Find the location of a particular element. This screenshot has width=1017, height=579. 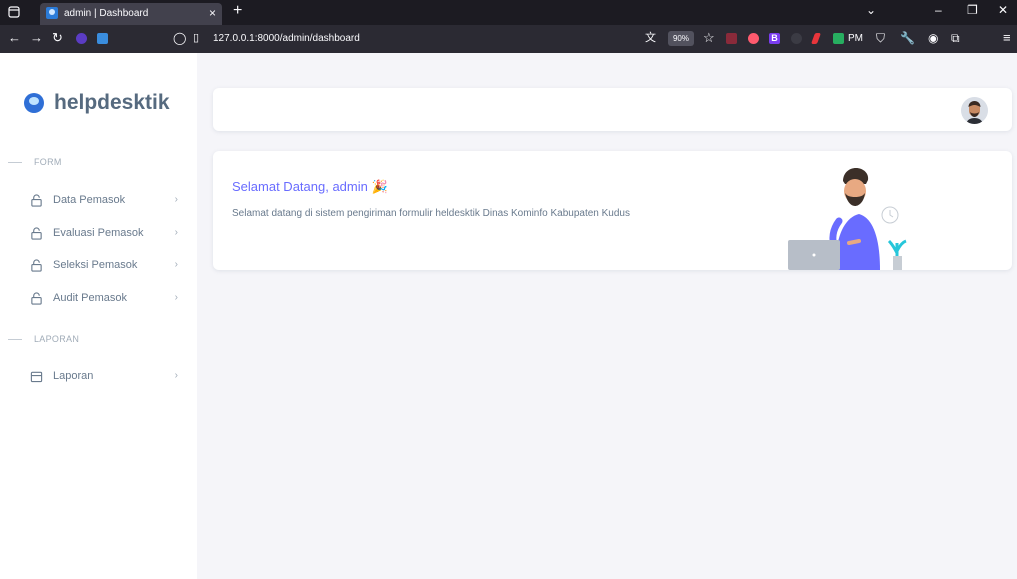

sidebar-item-label: Seleksi Pemasok is located at coordinates (95, 265).